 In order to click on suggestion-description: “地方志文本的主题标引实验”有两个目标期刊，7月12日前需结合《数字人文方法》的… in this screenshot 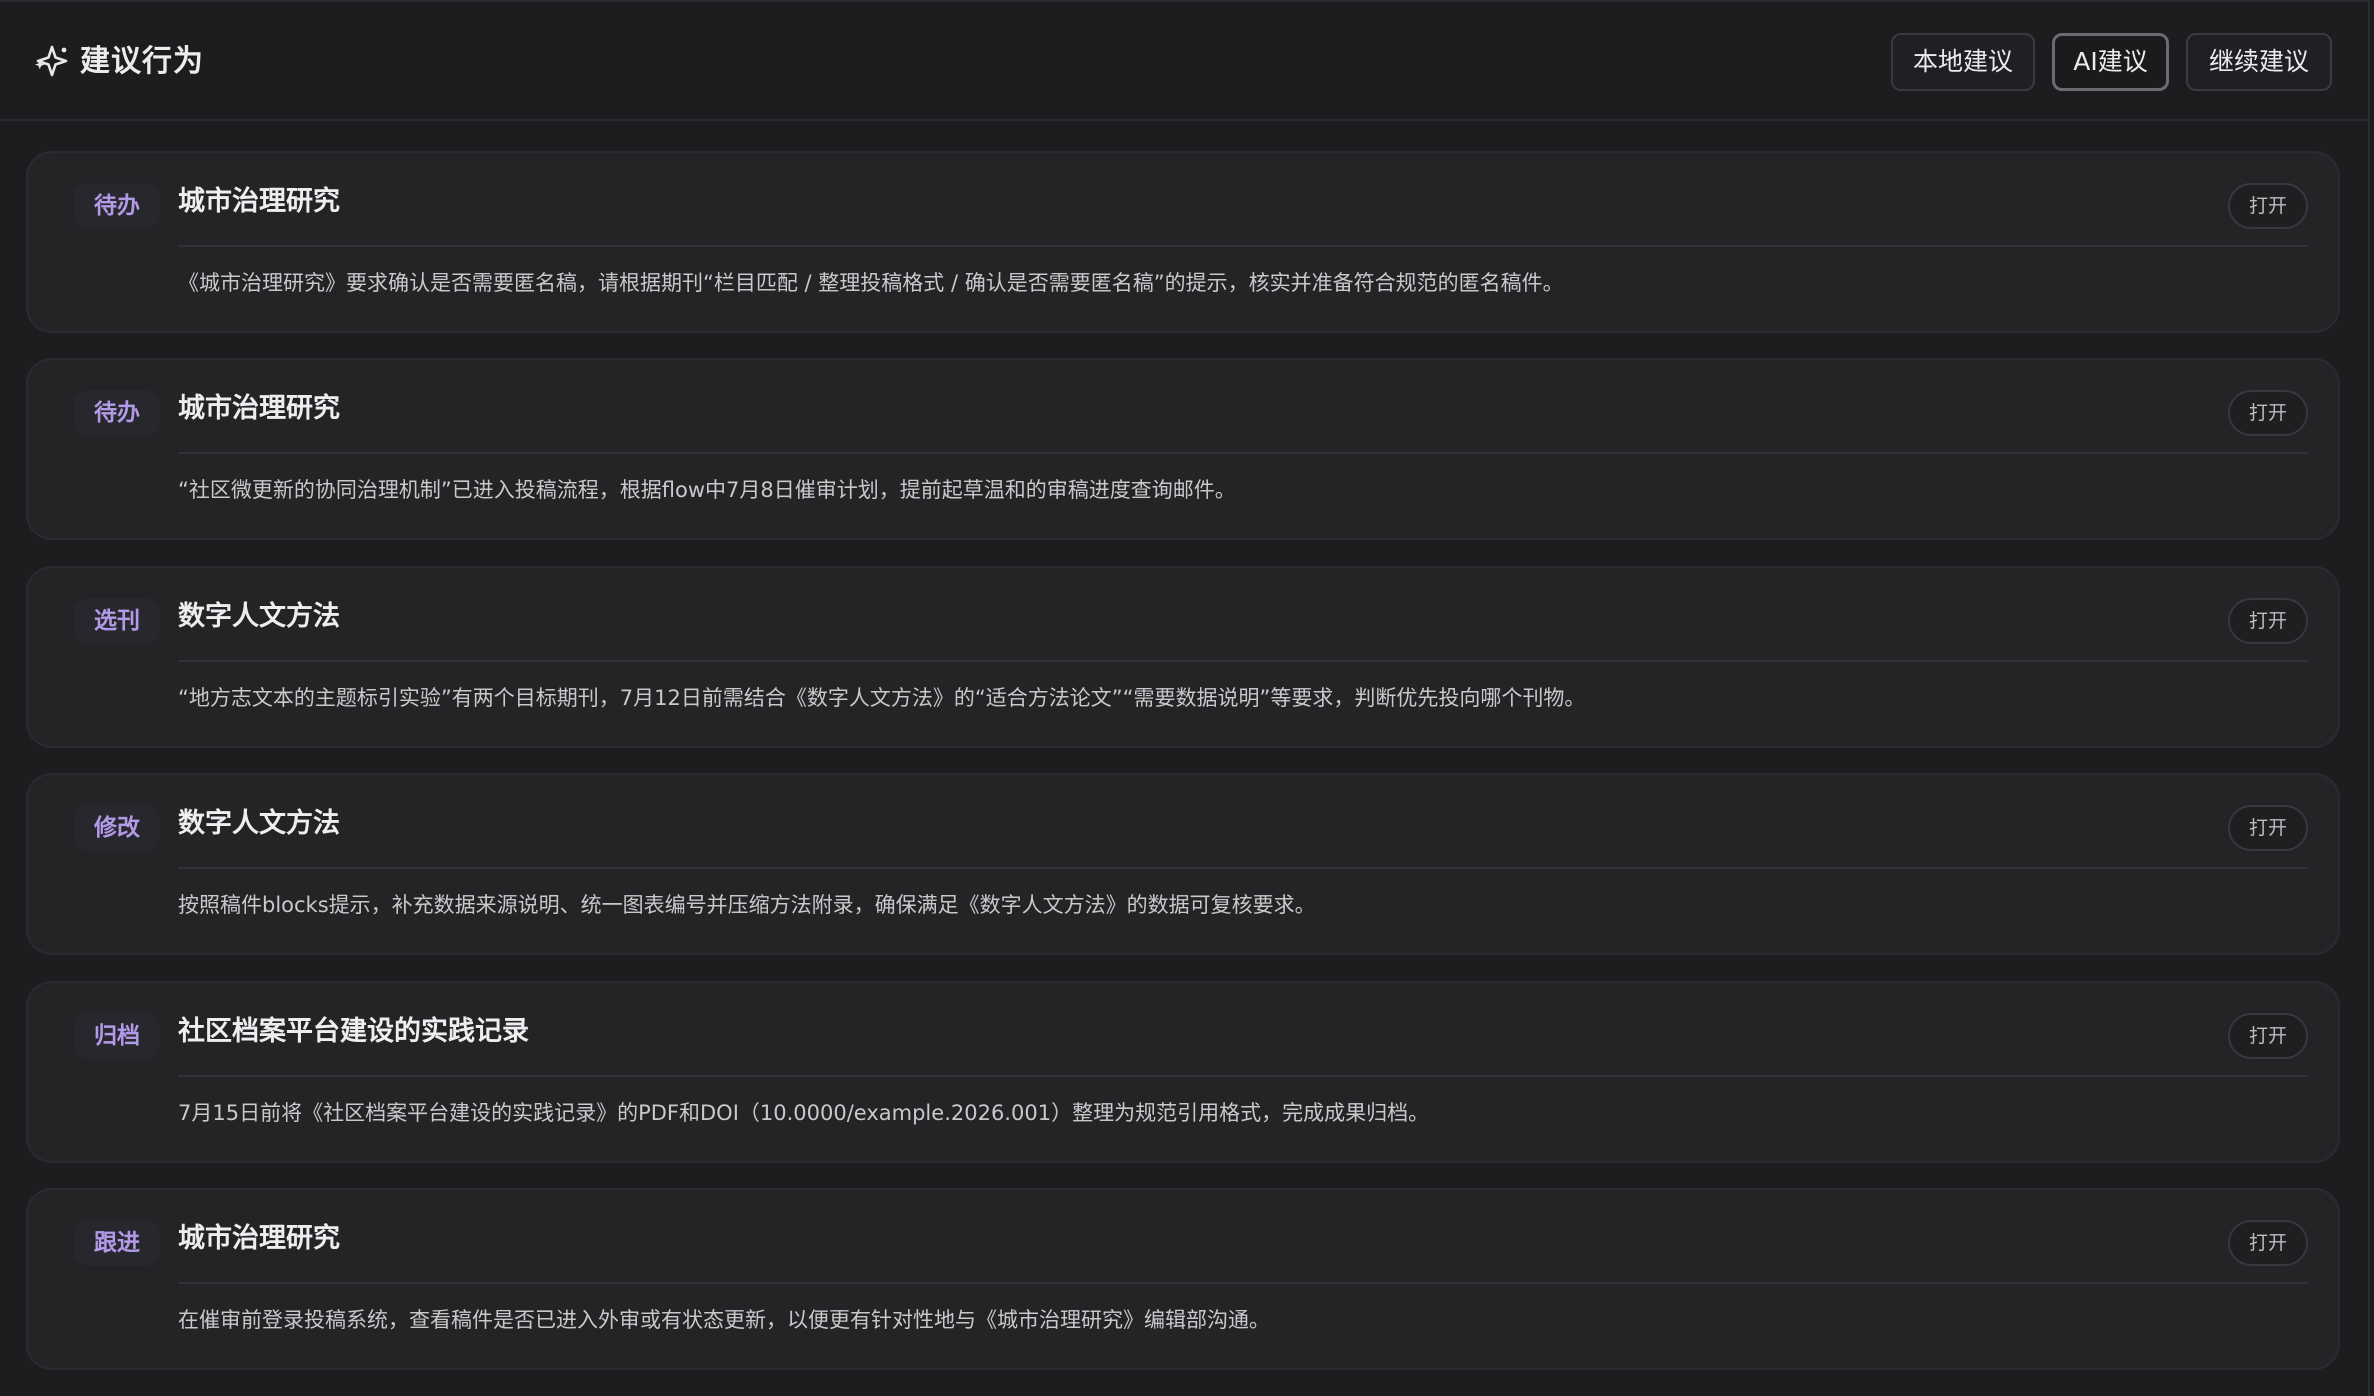, I will do `click(882, 698)`.